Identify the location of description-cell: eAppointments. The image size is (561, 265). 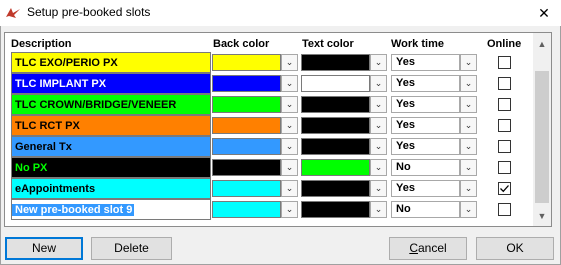
(111, 188).